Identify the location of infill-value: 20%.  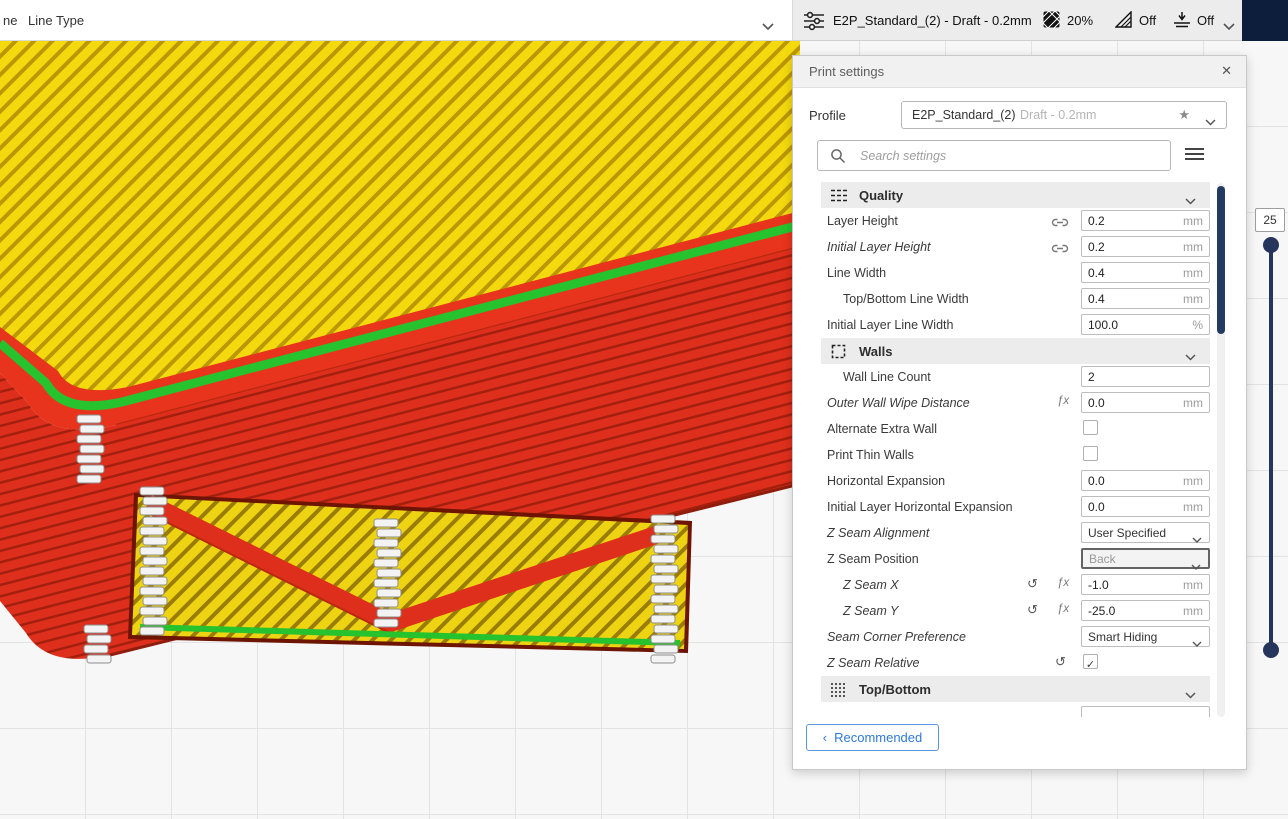
(1080, 20).